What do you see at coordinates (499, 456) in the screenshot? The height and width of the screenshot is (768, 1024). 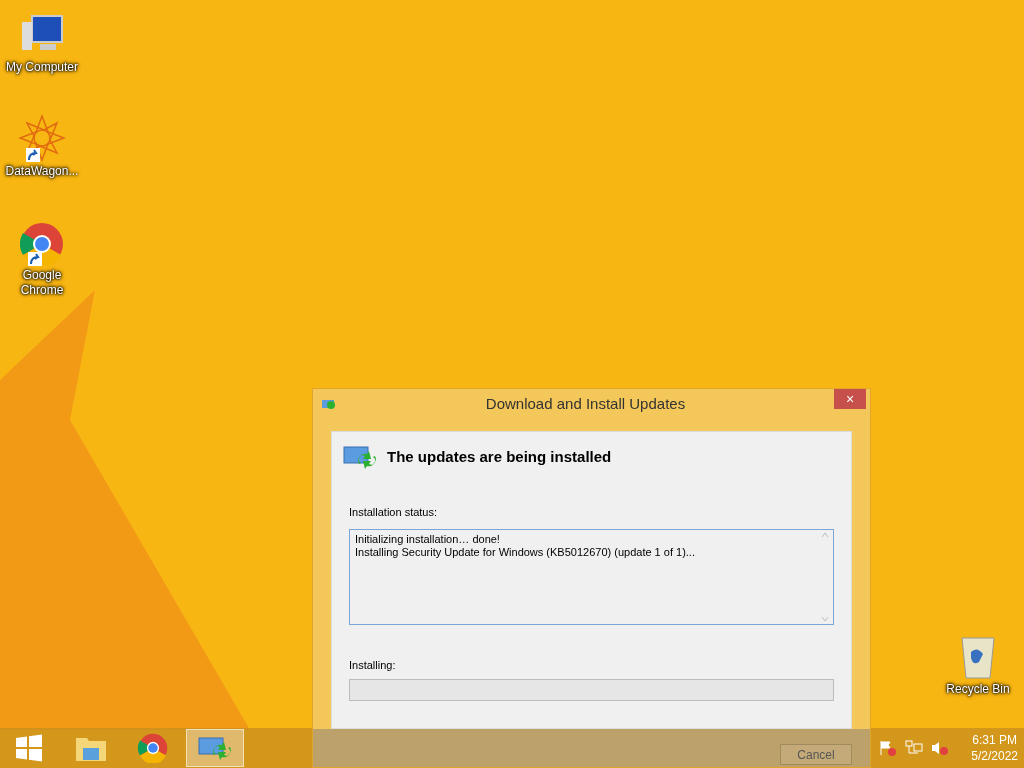 I see `dialog-heading: The updates are being installed` at bounding box center [499, 456].